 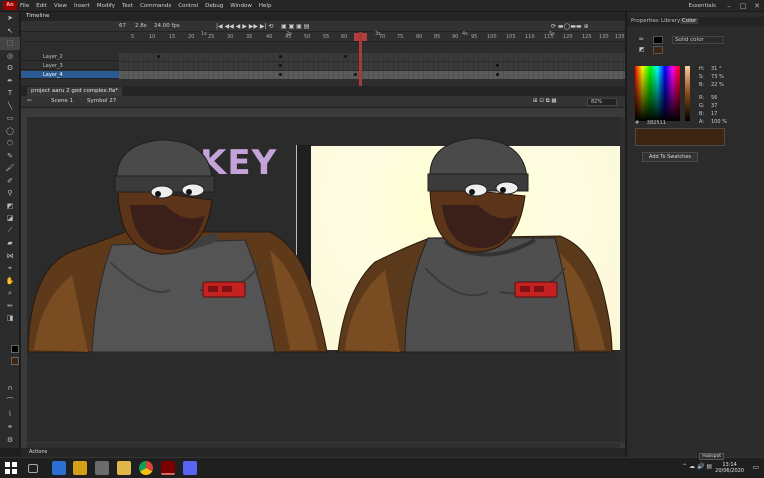 What do you see at coordinates (701, 77) in the screenshot?
I see `saturation-label: S:` at bounding box center [701, 77].